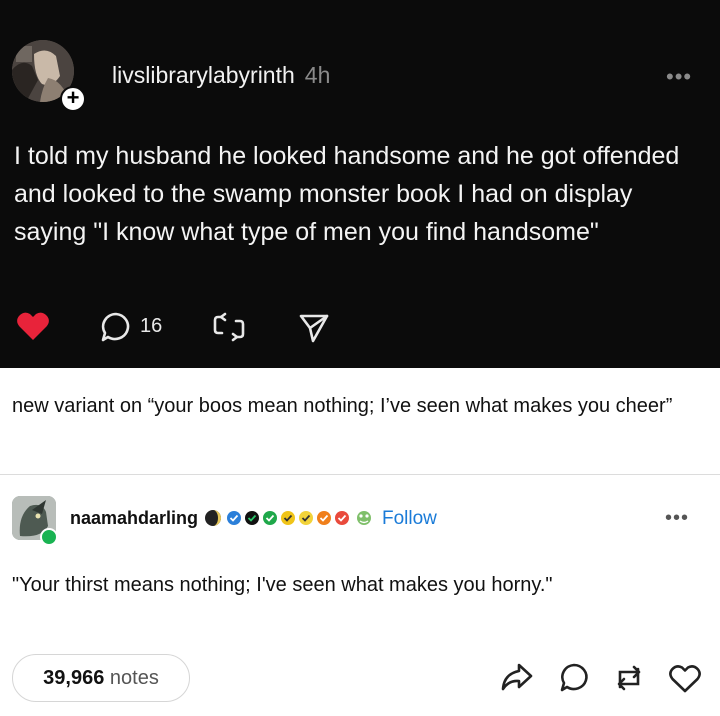 The image size is (720, 716). What do you see at coordinates (134, 518) in the screenshot?
I see `reblogger-blog-name: naamahdarling` at bounding box center [134, 518].